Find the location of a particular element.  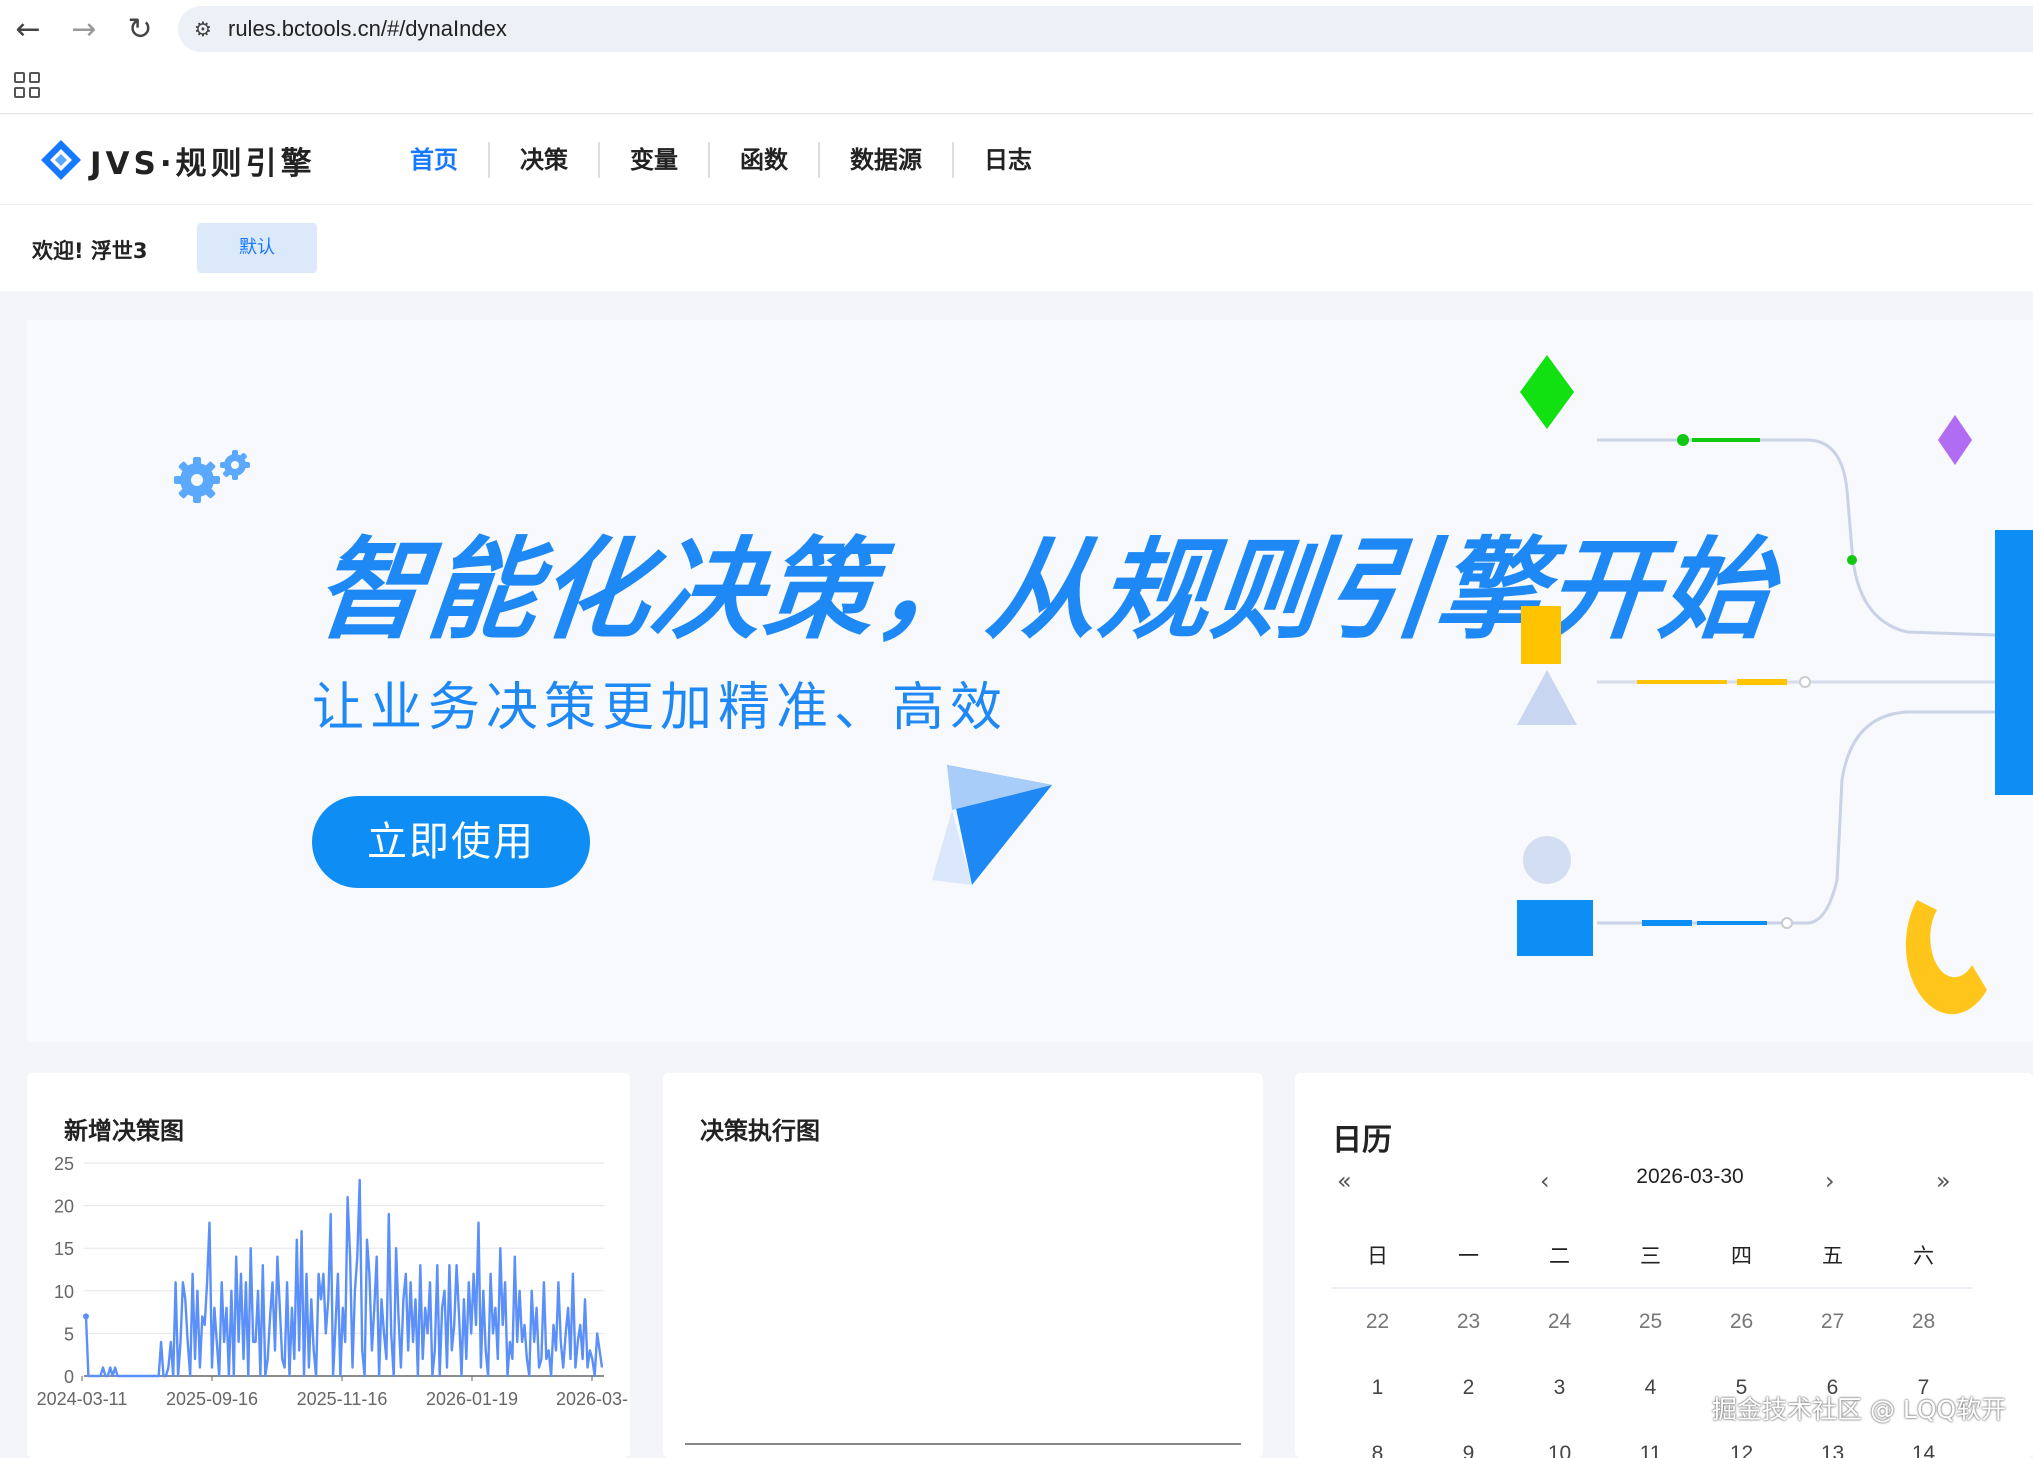

weekday-label: 二 is located at coordinates (1559, 1256).